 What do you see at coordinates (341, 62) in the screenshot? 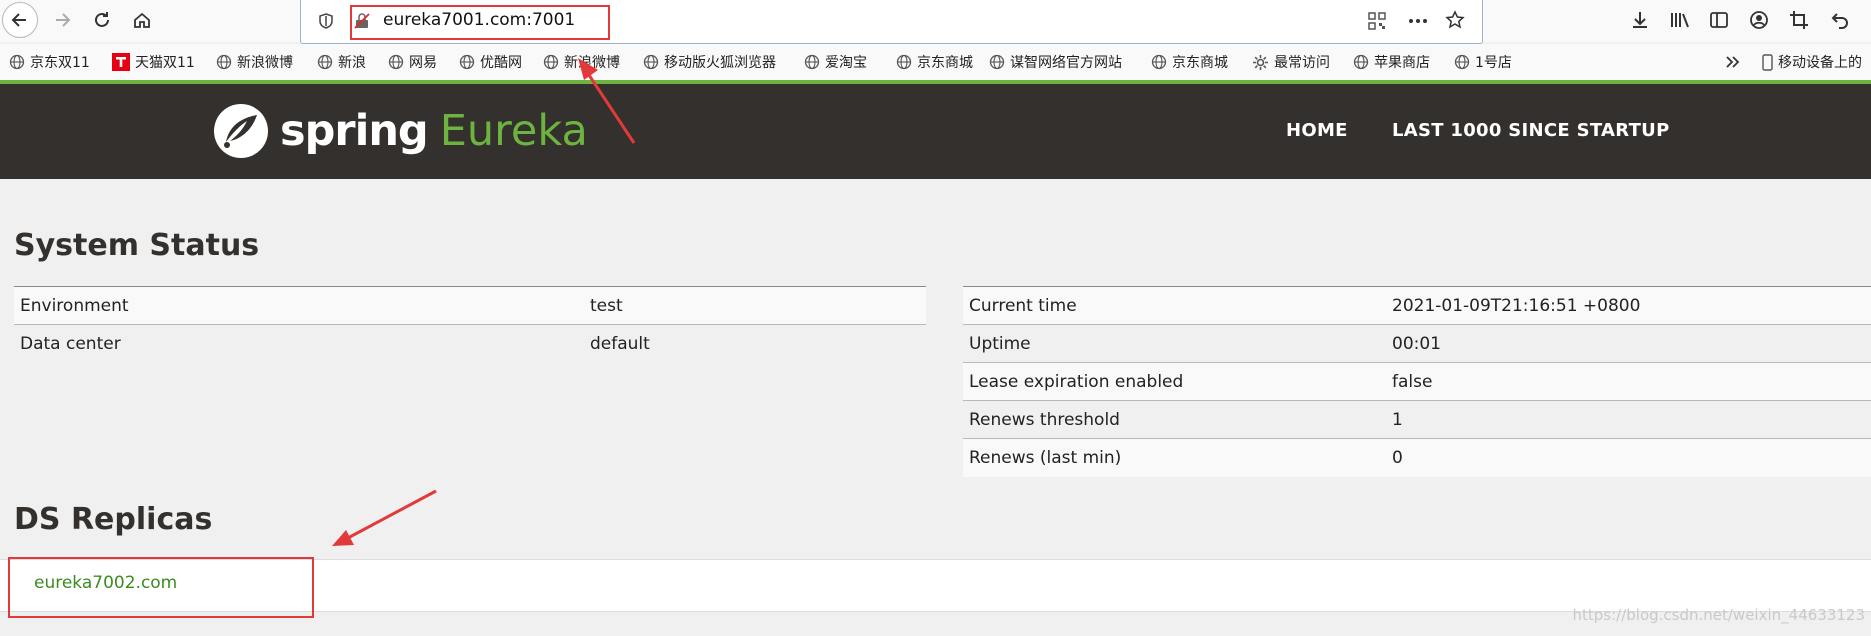
I see `bookmark-item: 新浪` at bounding box center [341, 62].